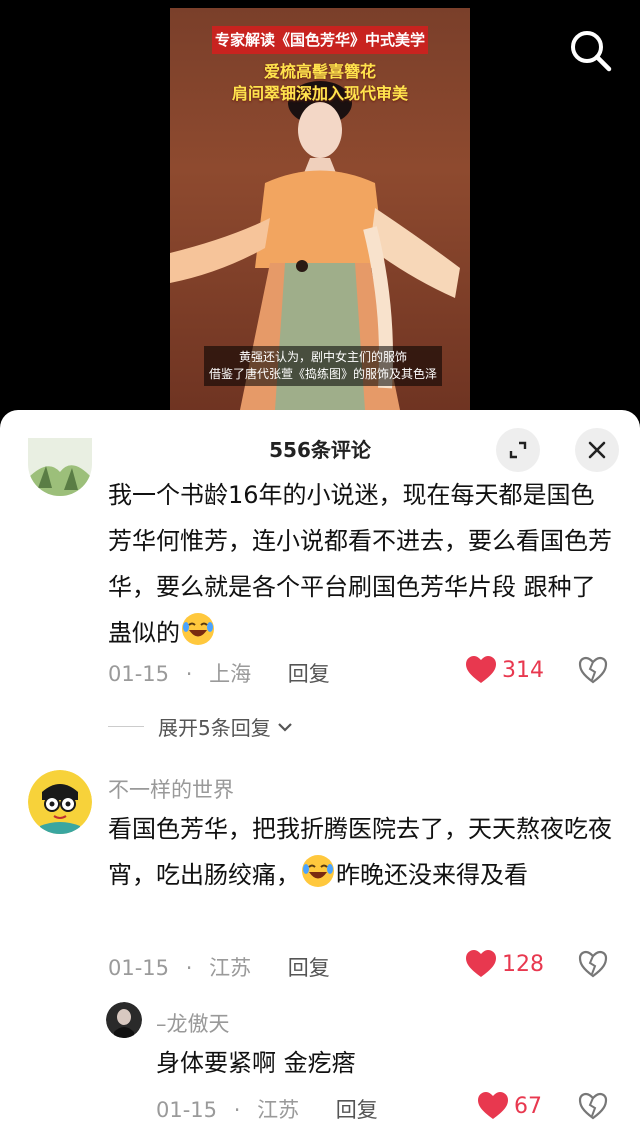  I want to click on video-subtitle: 黄强还认为，剧中女主们的服饰 借鉴了唐代张萱《捣练图》的服饰及其色泽, so click(323, 366).